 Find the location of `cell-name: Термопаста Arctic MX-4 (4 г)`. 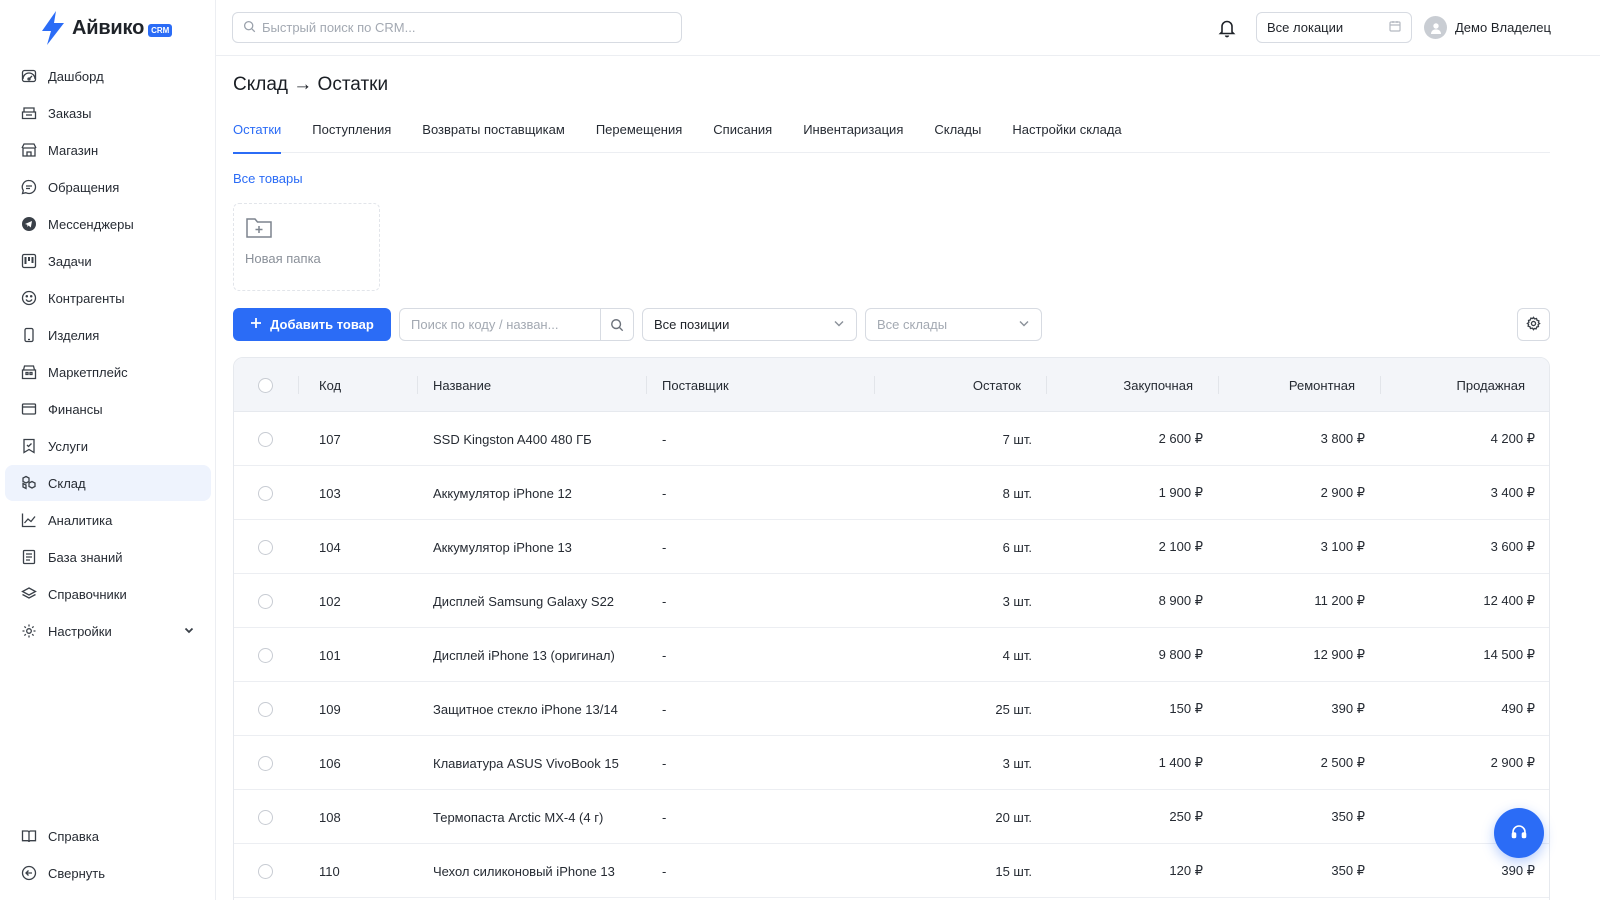

cell-name: Термопаста Arctic MX-4 (4 г) is located at coordinates (518, 817).